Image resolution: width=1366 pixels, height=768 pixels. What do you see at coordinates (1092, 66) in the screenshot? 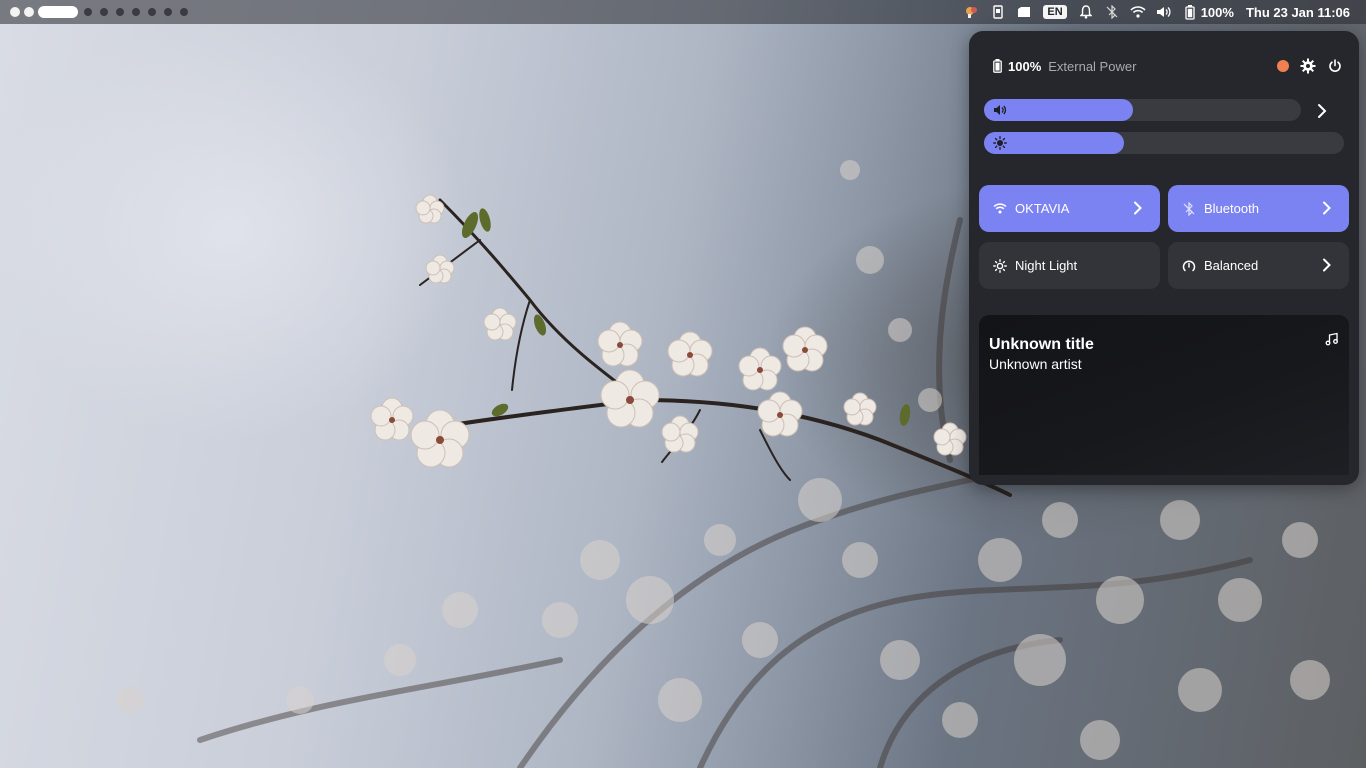
I see `power-source-label: External Power` at bounding box center [1092, 66].